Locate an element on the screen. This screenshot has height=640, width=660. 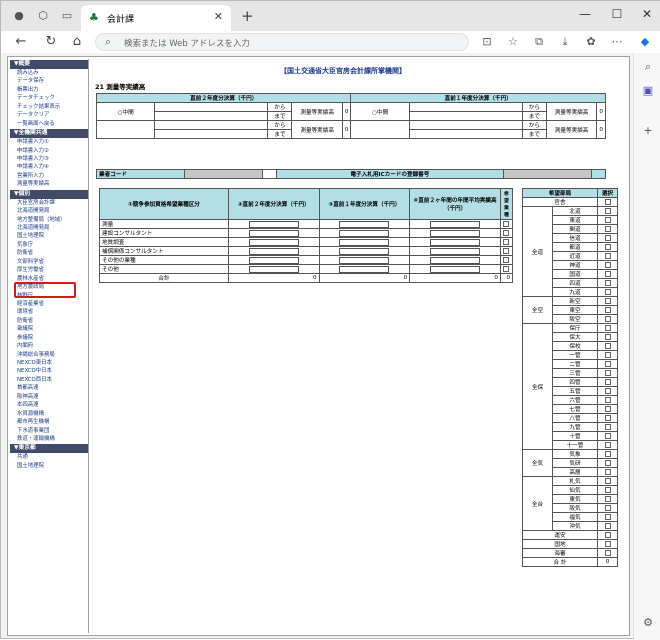
sidebar-link: 申請書入力④ is located at coordinates (49, 167).